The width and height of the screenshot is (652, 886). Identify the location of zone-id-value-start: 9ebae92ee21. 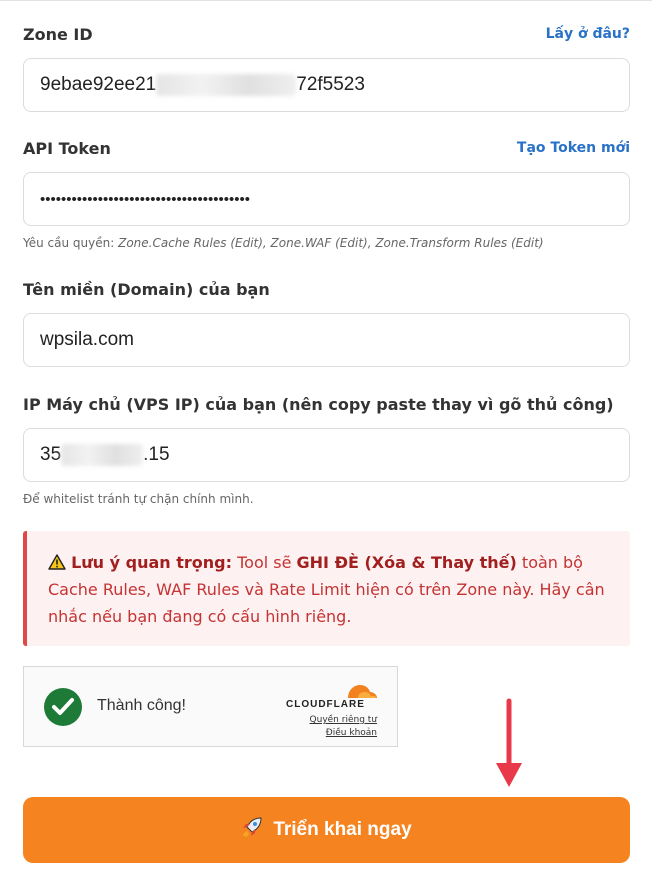
(98, 84).